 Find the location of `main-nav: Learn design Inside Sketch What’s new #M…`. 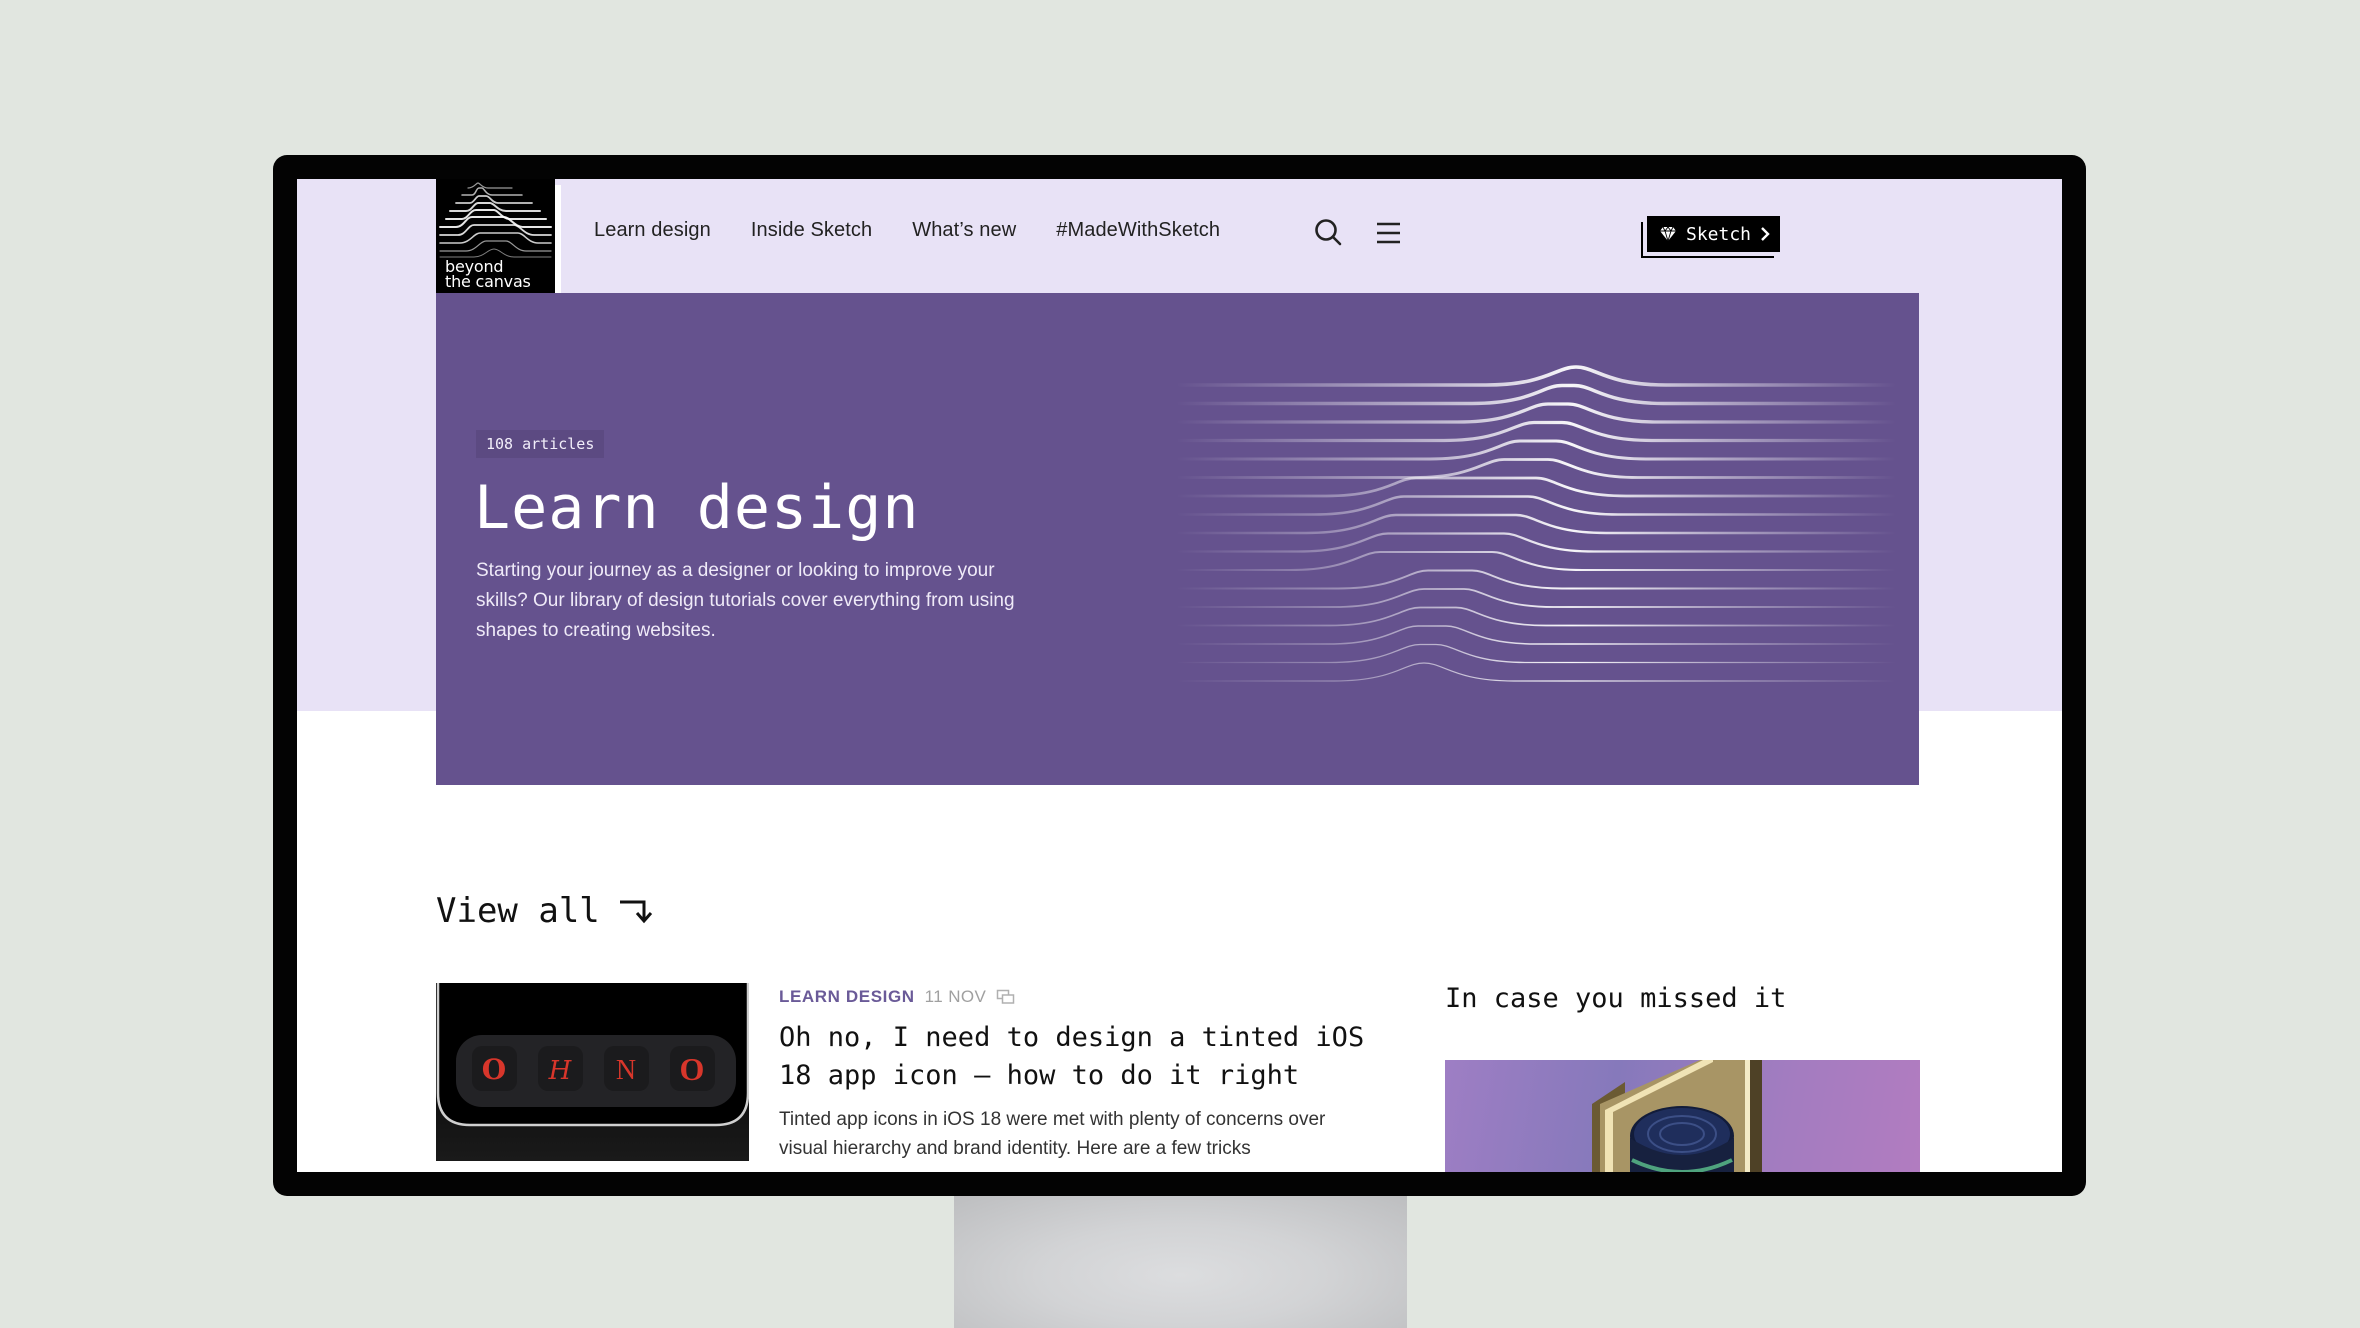

main-nav: Learn design Inside Sketch What’s new #M… is located at coordinates (927, 230).